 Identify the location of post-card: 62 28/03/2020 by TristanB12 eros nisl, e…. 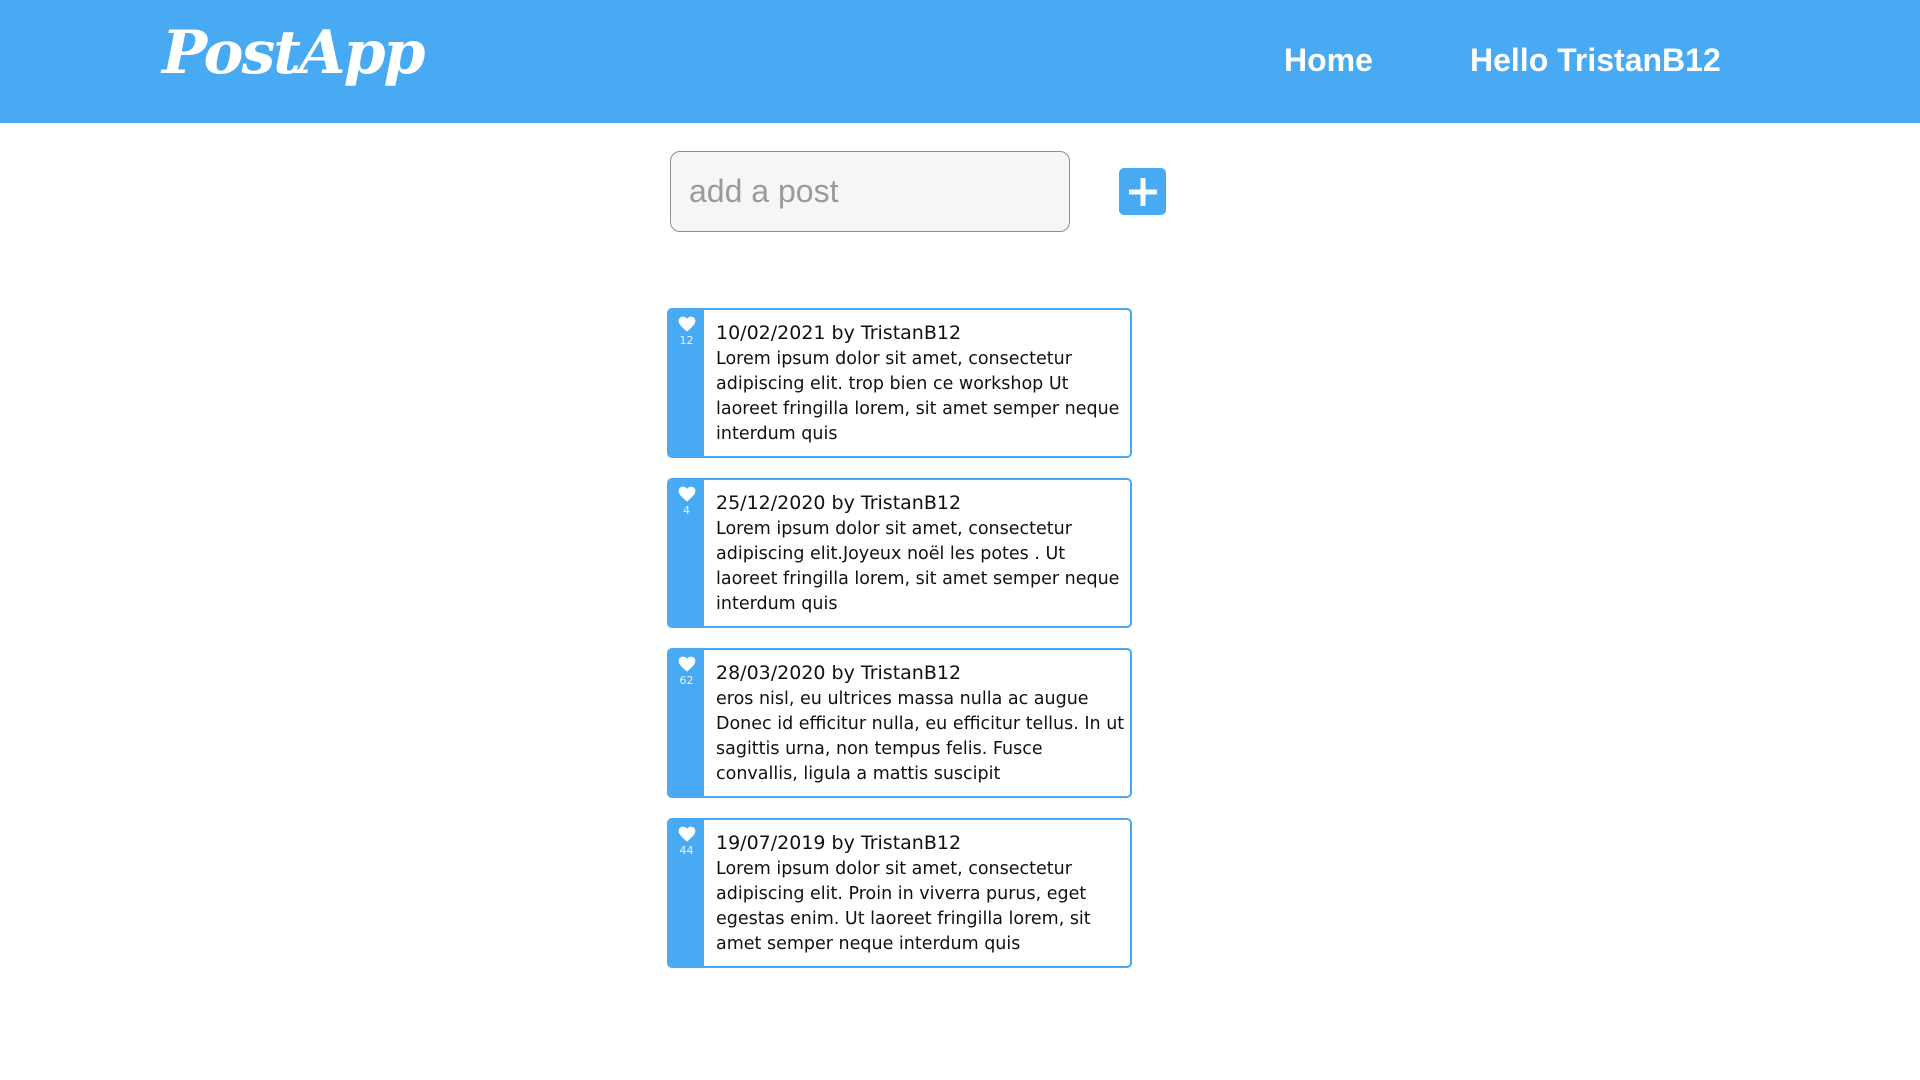
(899, 723).